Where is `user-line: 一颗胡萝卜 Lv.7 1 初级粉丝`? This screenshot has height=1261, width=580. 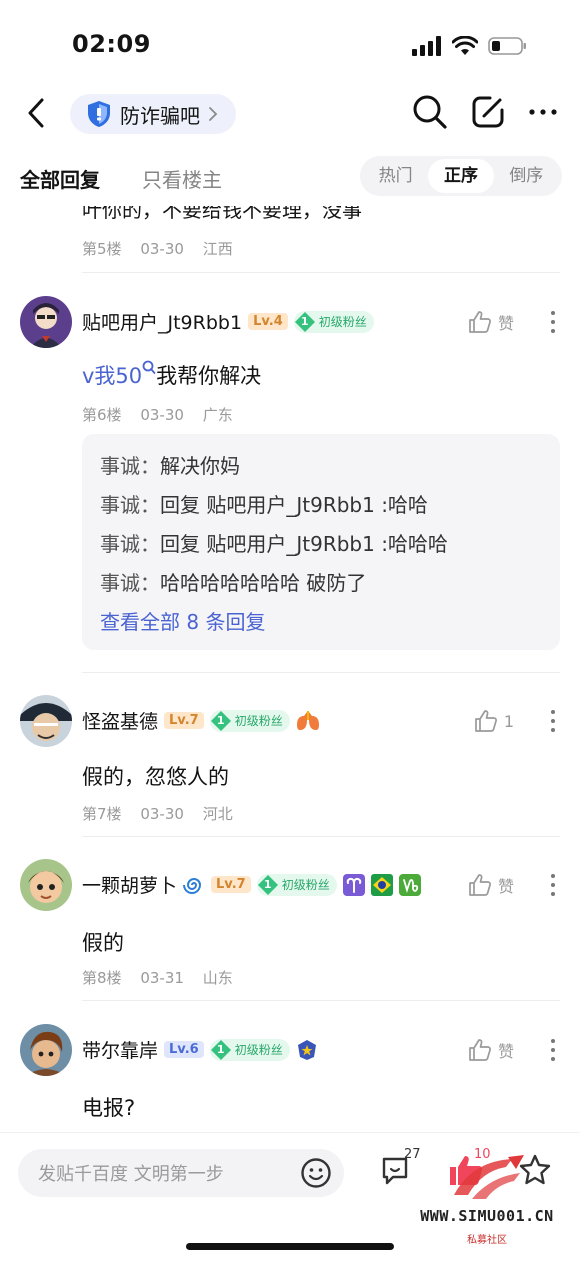 user-line: 一颗胡萝卜 Lv.7 1 初级粉丝 is located at coordinates (251, 884).